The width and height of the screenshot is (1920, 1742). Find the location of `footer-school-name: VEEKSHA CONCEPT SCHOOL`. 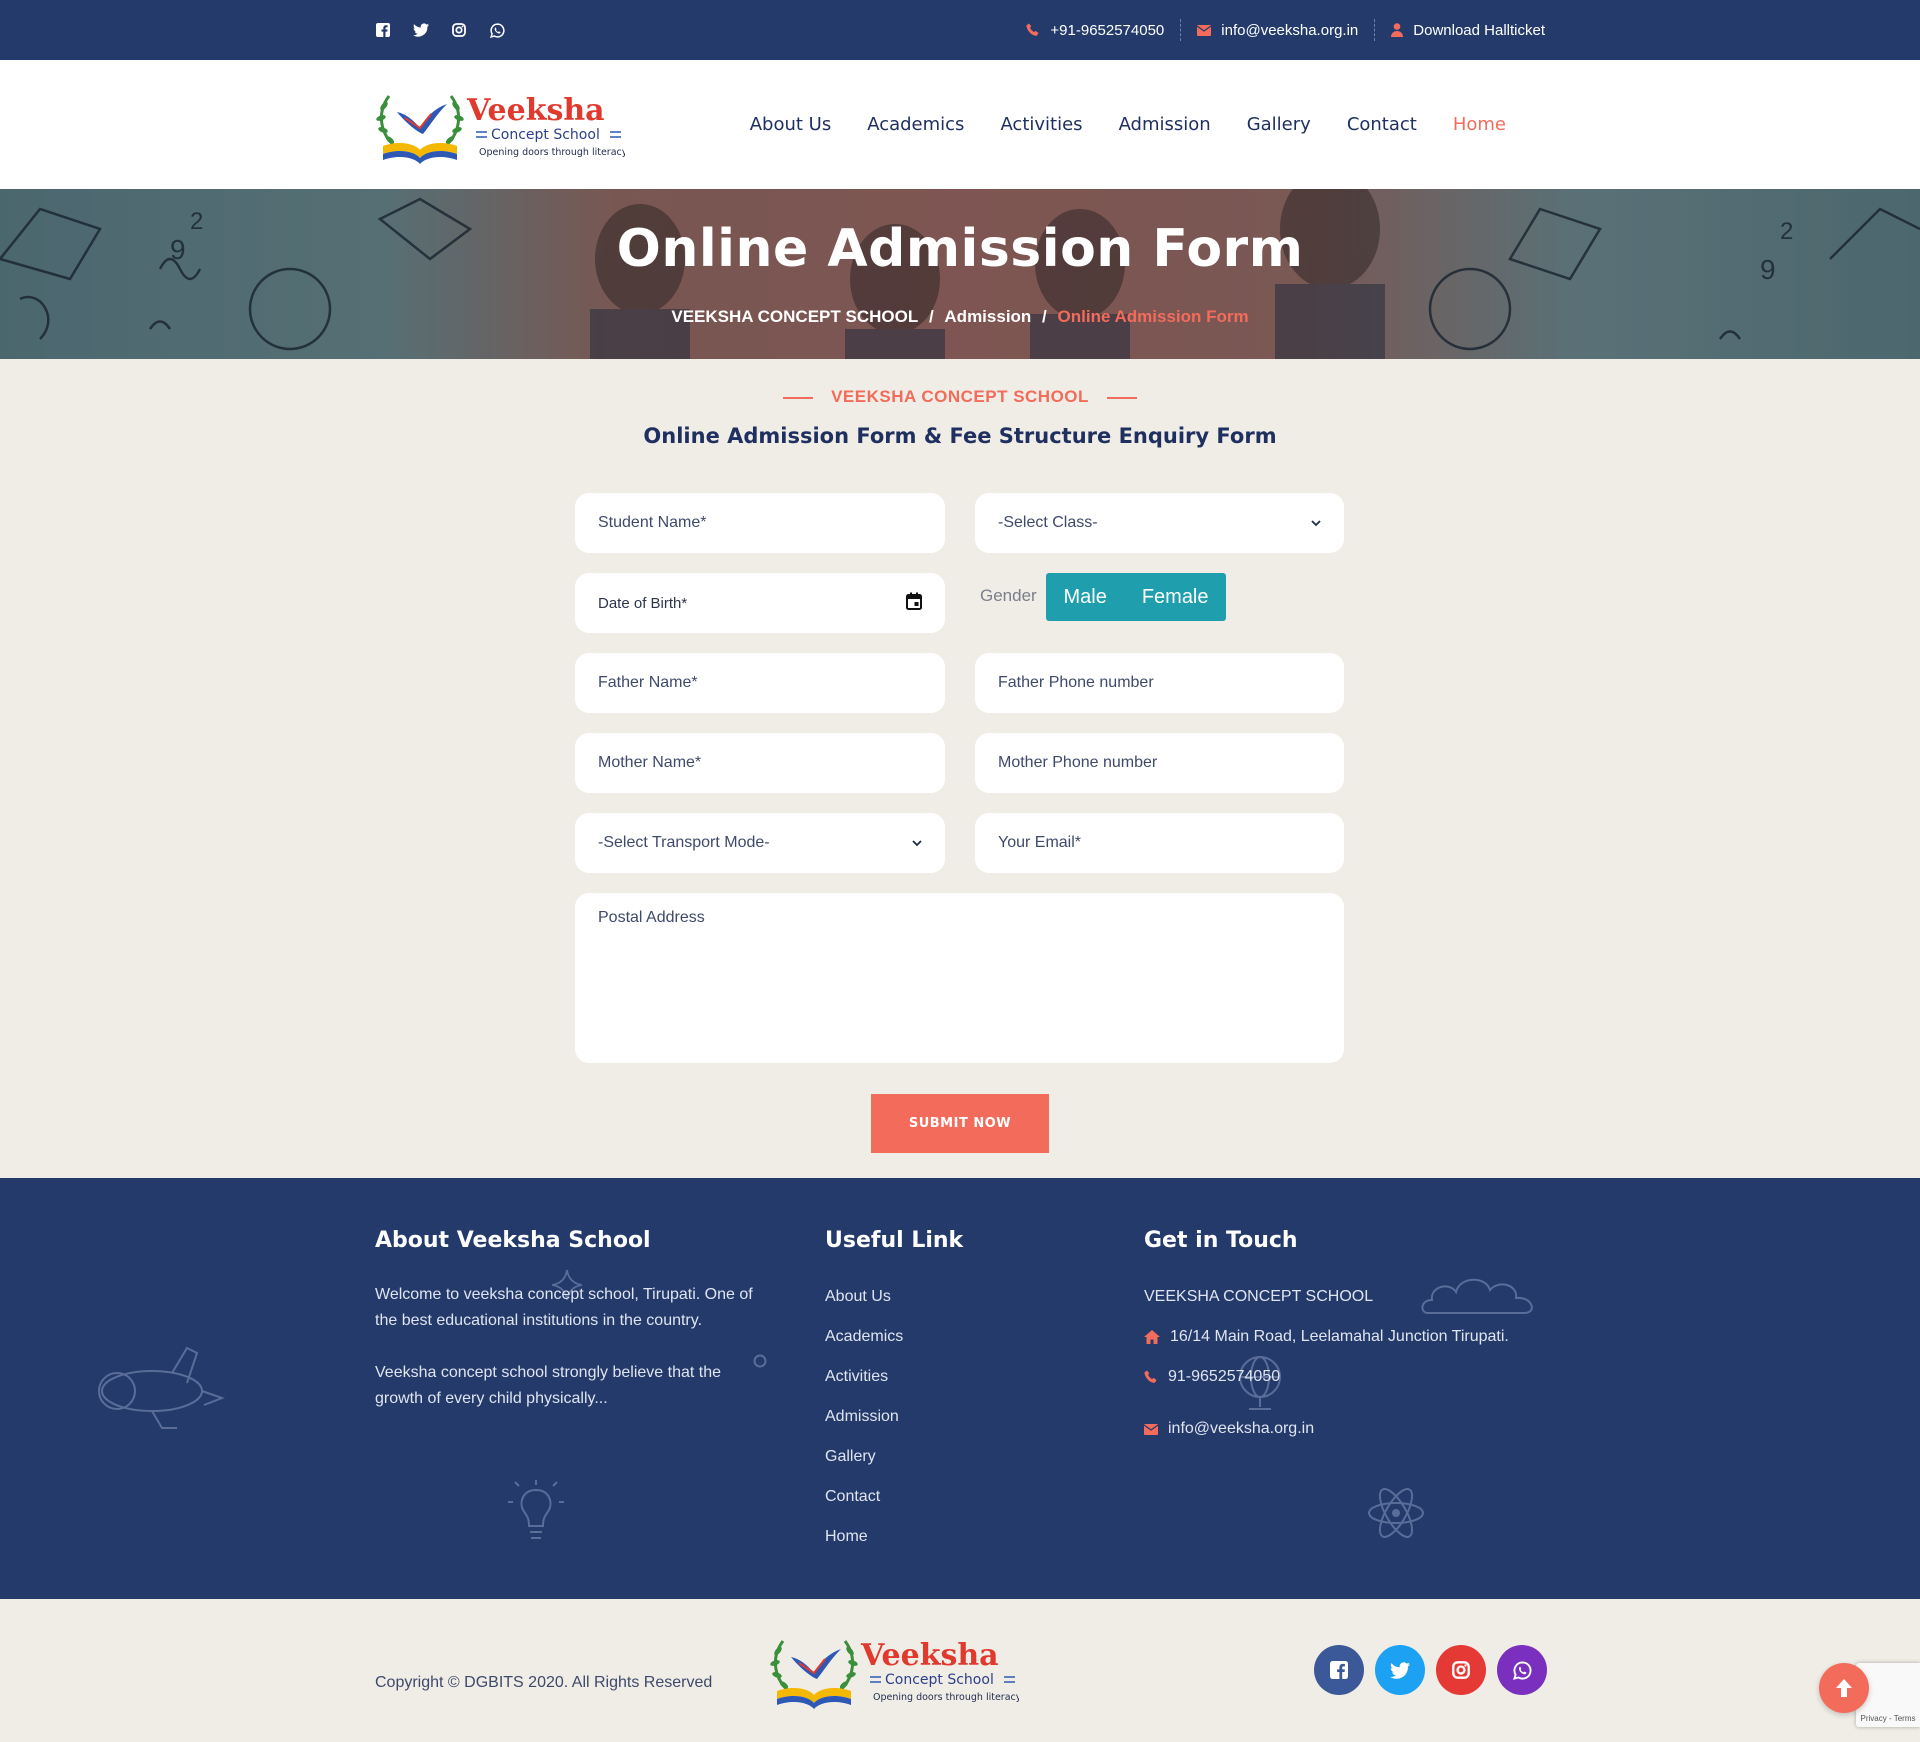

footer-school-name: VEEKSHA CONCEPT SCHOOL is located at coordinates (1259, 1296).